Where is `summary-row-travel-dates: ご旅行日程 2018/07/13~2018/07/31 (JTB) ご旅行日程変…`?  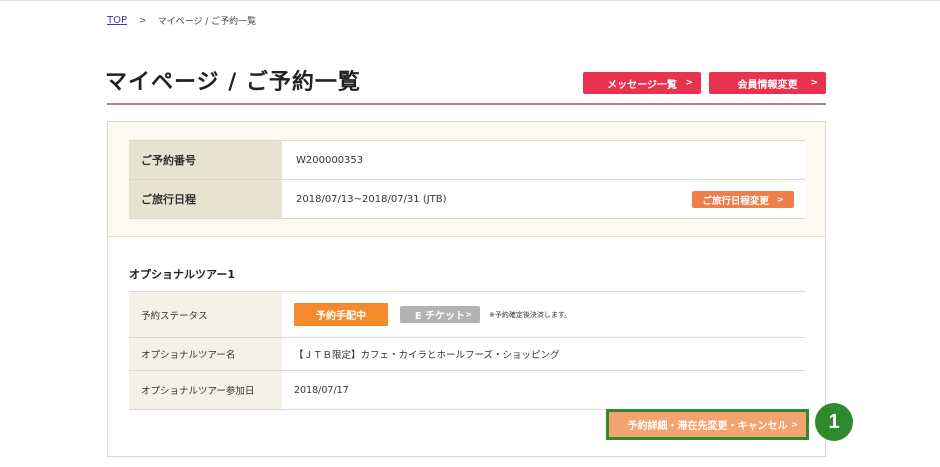 summary-row-travel-dates: ご旅行日程 2018/07/13~2018/07/31 (JTB) ご旅行日程変… is located at coordinates (467, 199).